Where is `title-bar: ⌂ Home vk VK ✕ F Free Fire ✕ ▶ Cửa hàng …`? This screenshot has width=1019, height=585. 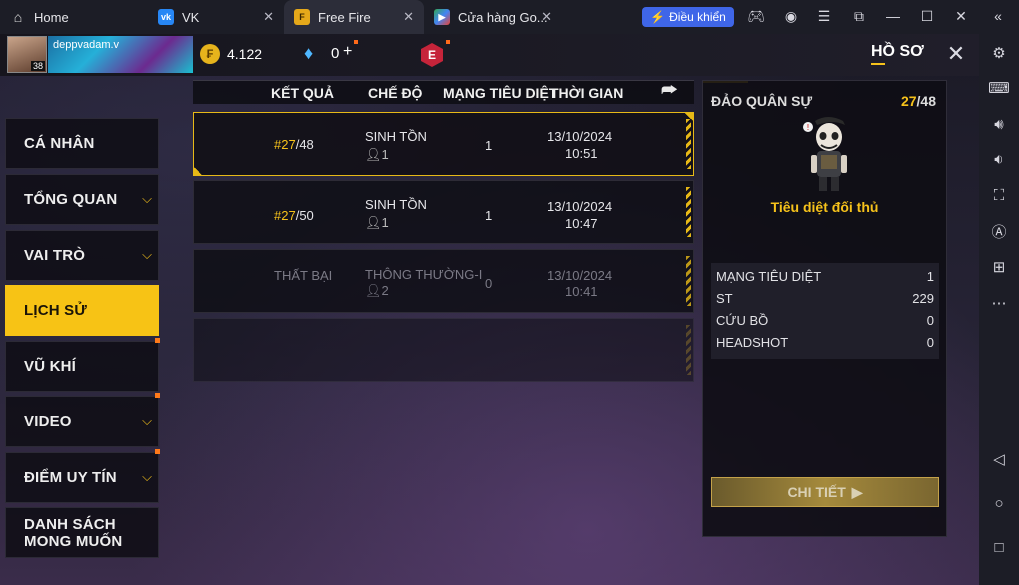
title-bar: ⌂ Home vk VK ✕ F Free Fire ✕ ▶ Cửa hàng … is located at coordinates (509, 17).